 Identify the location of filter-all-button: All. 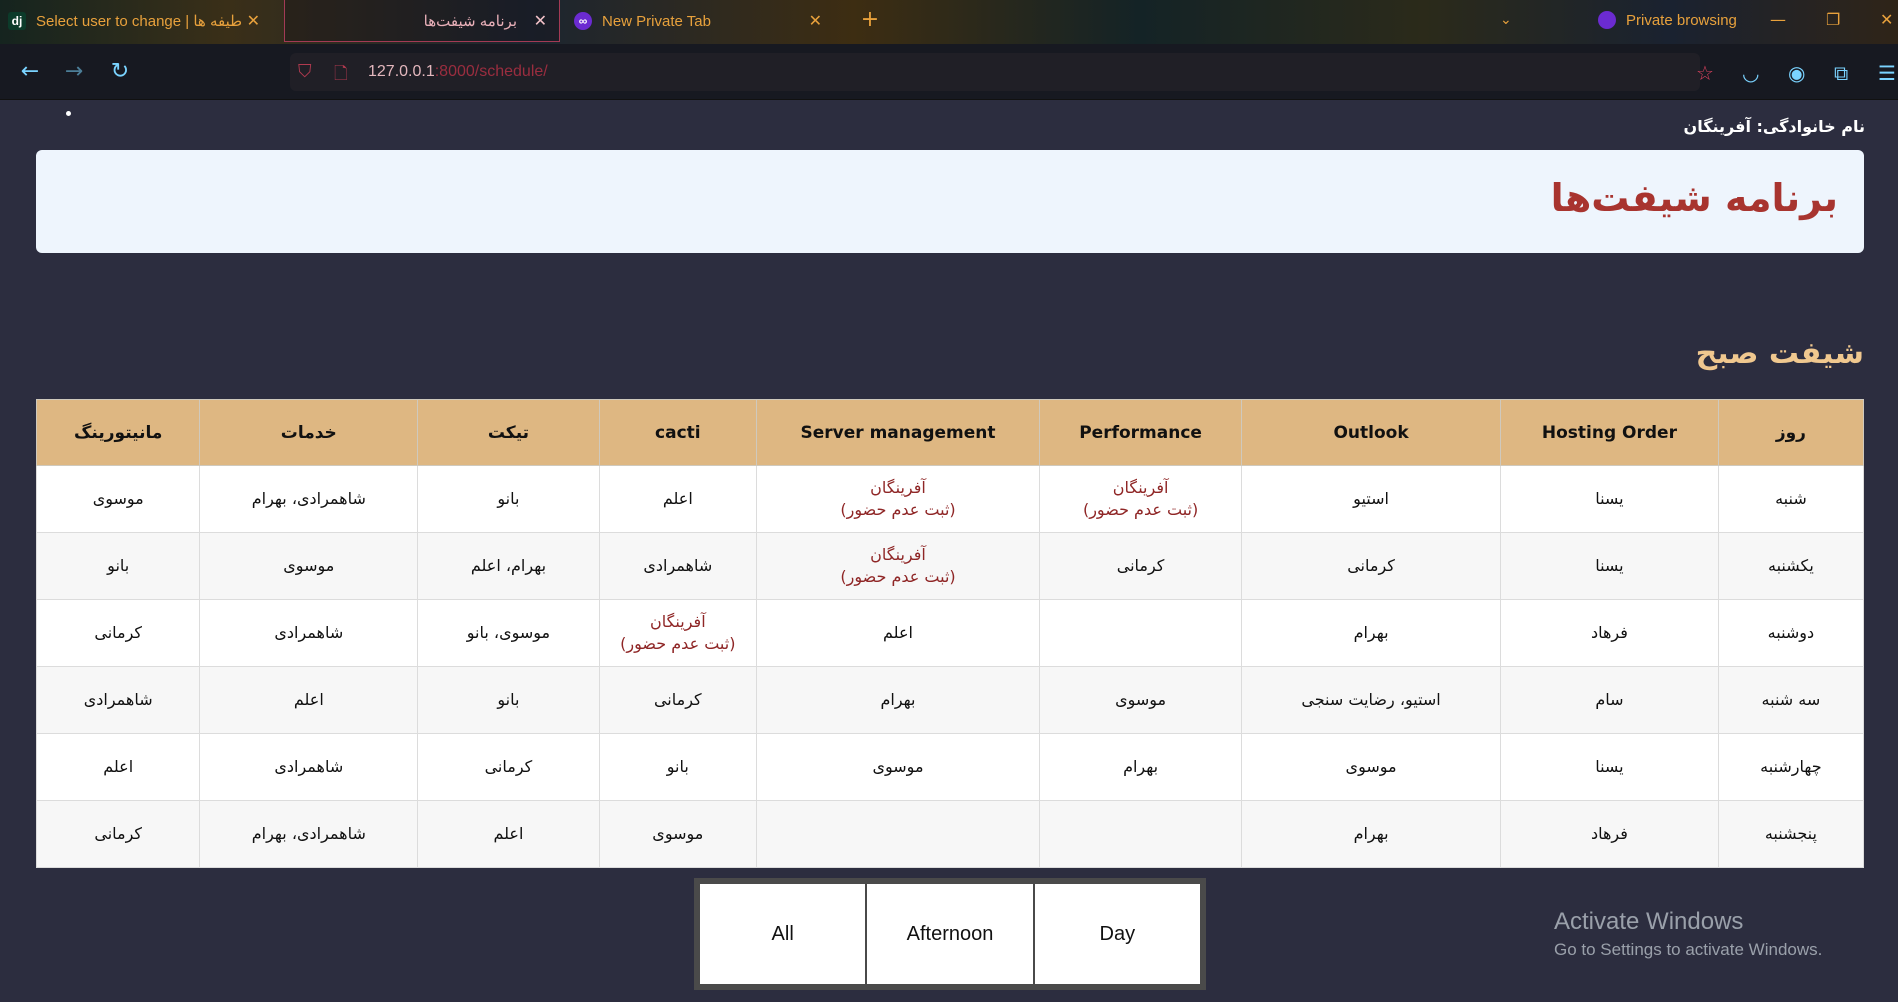
(783, 934).